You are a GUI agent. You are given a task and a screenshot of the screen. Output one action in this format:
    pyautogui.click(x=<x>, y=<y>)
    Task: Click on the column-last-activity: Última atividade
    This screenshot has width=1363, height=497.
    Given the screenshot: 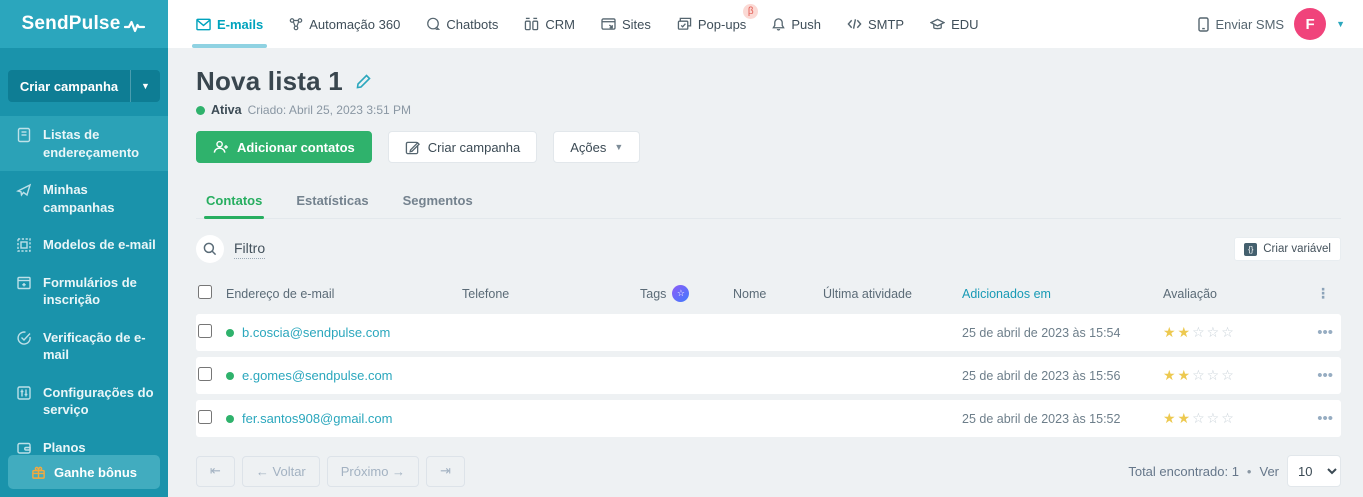 What is the action you would take?
    pyautogui.click(x=892, y=294)
    